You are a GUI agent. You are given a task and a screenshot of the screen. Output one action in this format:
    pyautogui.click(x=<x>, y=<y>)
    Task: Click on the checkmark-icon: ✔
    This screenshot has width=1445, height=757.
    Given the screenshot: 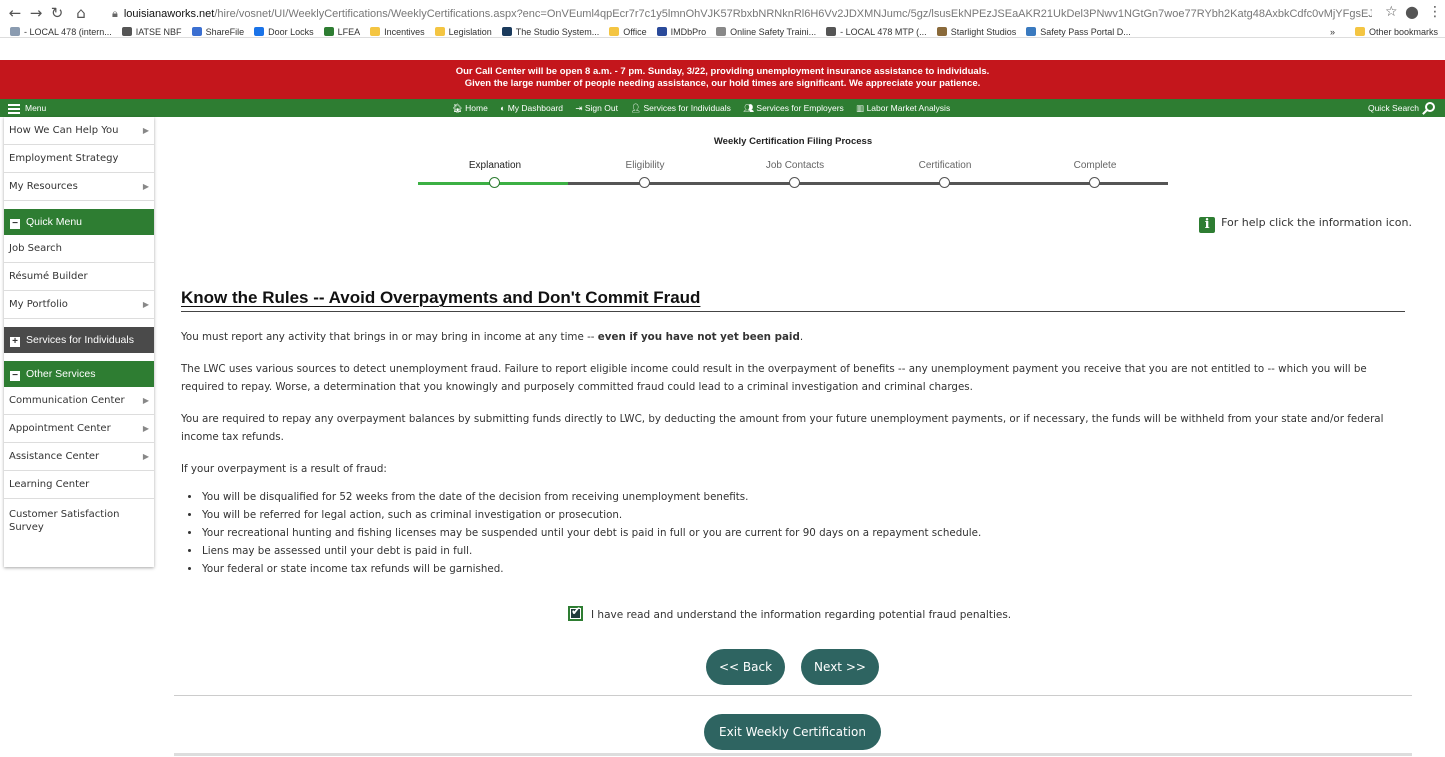 What is the action you would take?
    pyautogui.click(x=576, y=611)
    